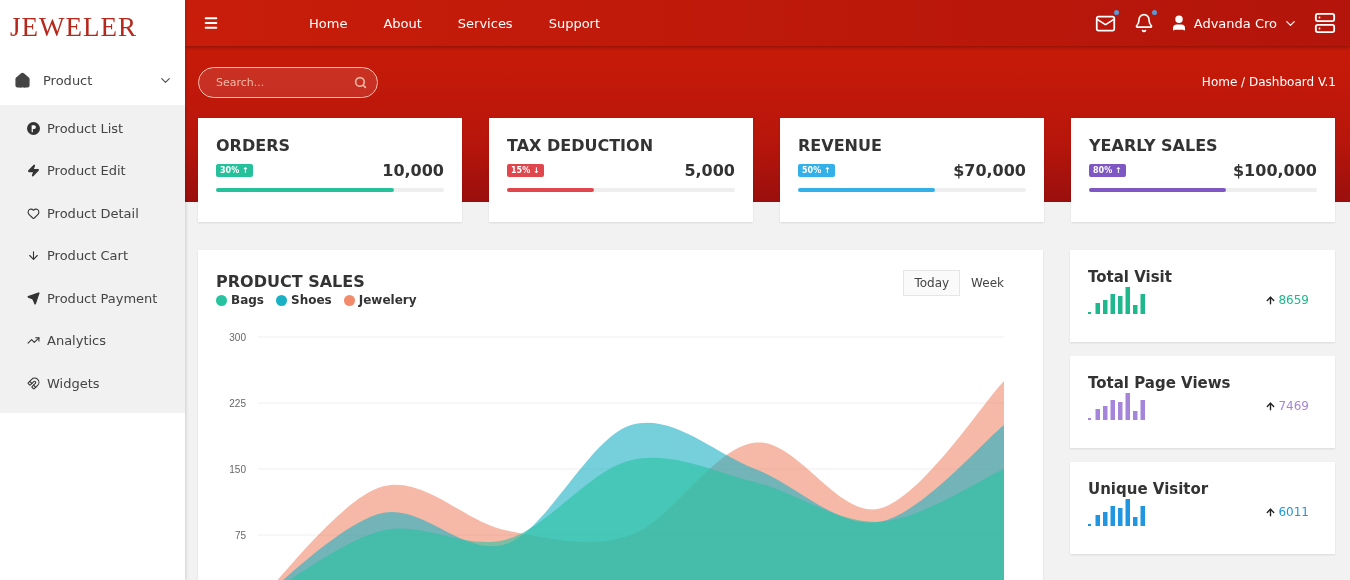 This screenshot has width=1350, height=580. I want to click on legend-label: Bags, so click(247, 300).